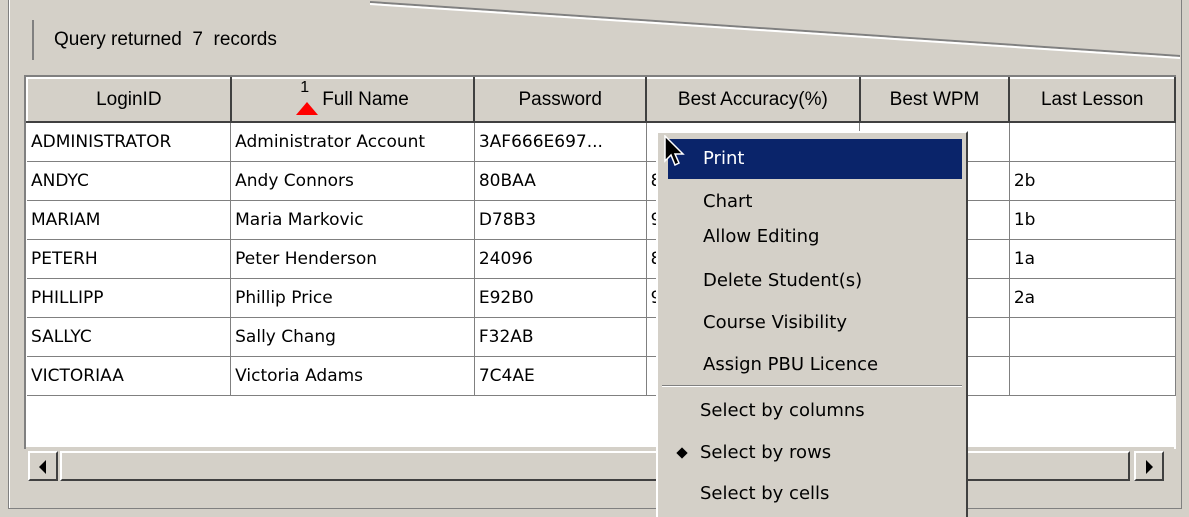 This screenshot has width=1189, height=517. I want to click on column-header-password: Password, so click(560, 100).